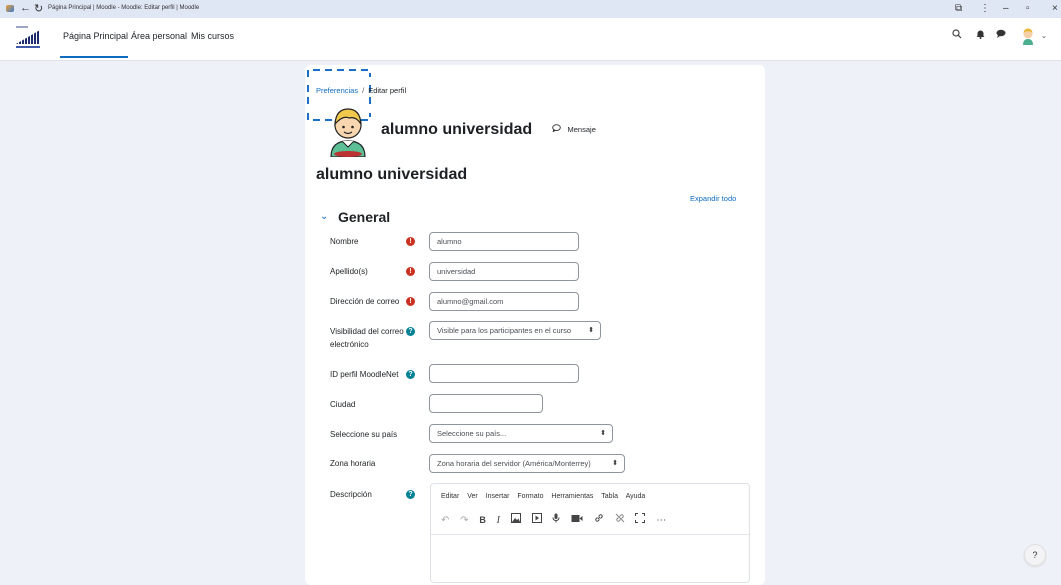  What do you see at coordinates (1028, 8) in the screenshot?
I see `restore-icon: ▫` at bounding box center [1028, 8].